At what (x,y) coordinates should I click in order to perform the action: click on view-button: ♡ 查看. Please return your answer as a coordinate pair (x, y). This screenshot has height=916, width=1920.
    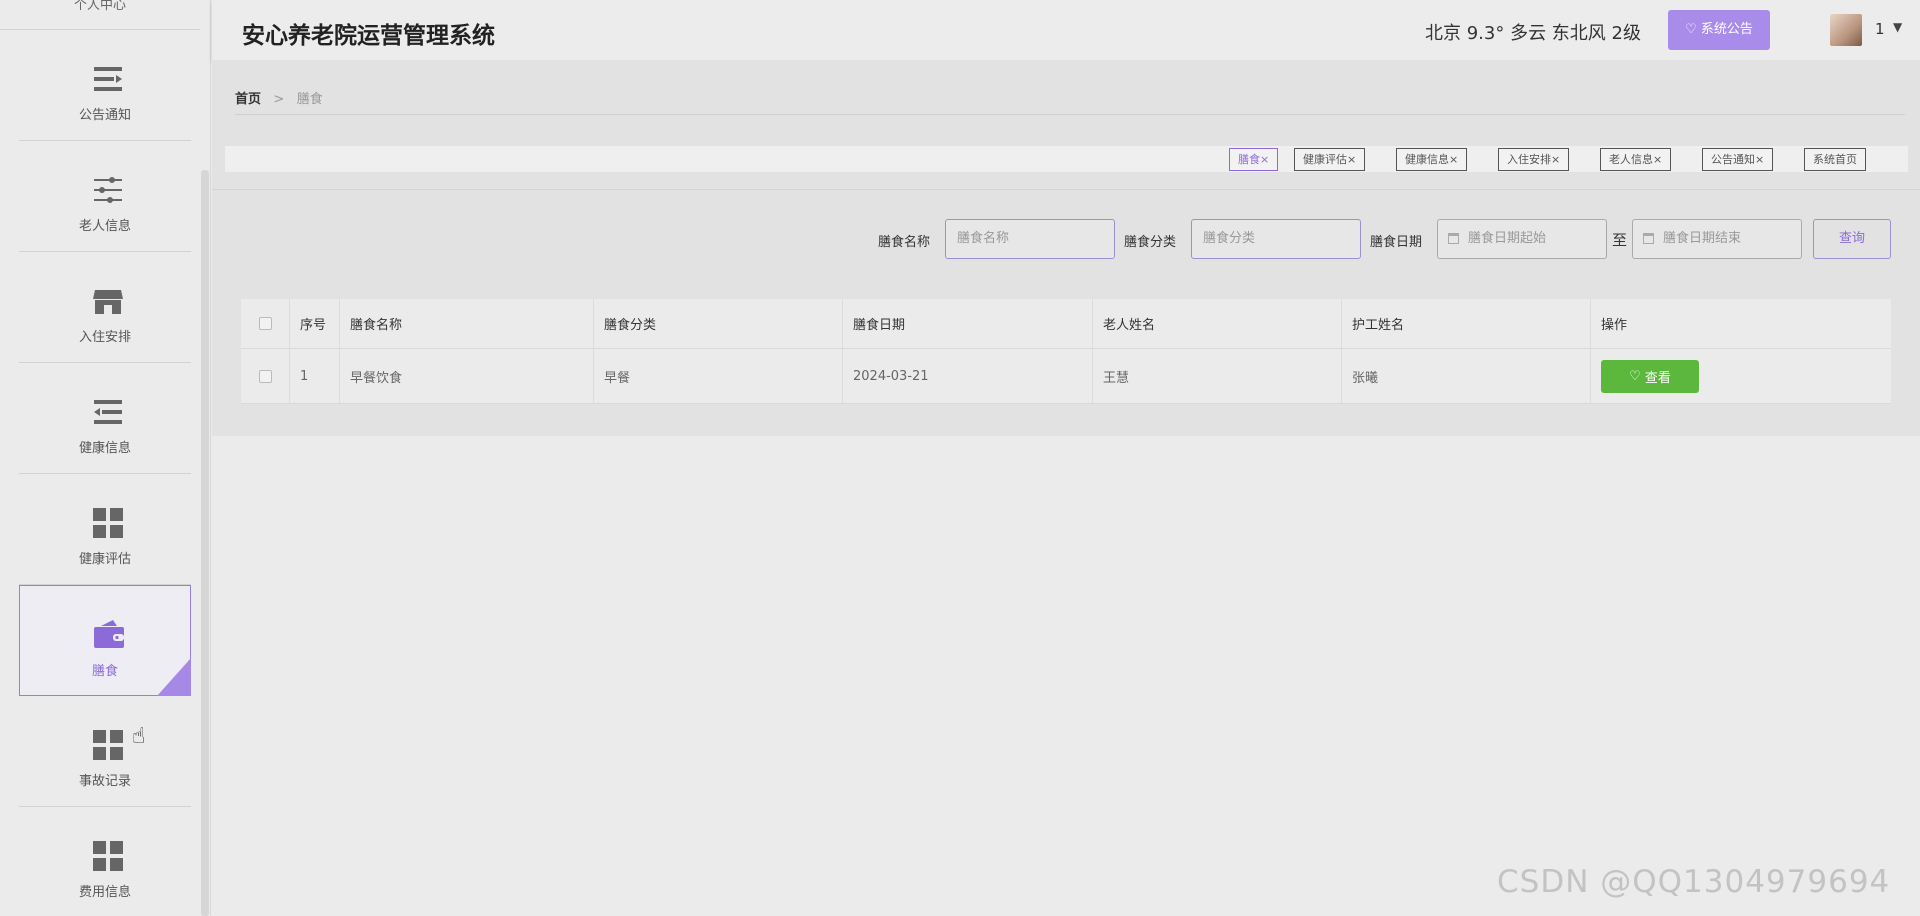
    Looking at the image, I should click on (1650, 376).